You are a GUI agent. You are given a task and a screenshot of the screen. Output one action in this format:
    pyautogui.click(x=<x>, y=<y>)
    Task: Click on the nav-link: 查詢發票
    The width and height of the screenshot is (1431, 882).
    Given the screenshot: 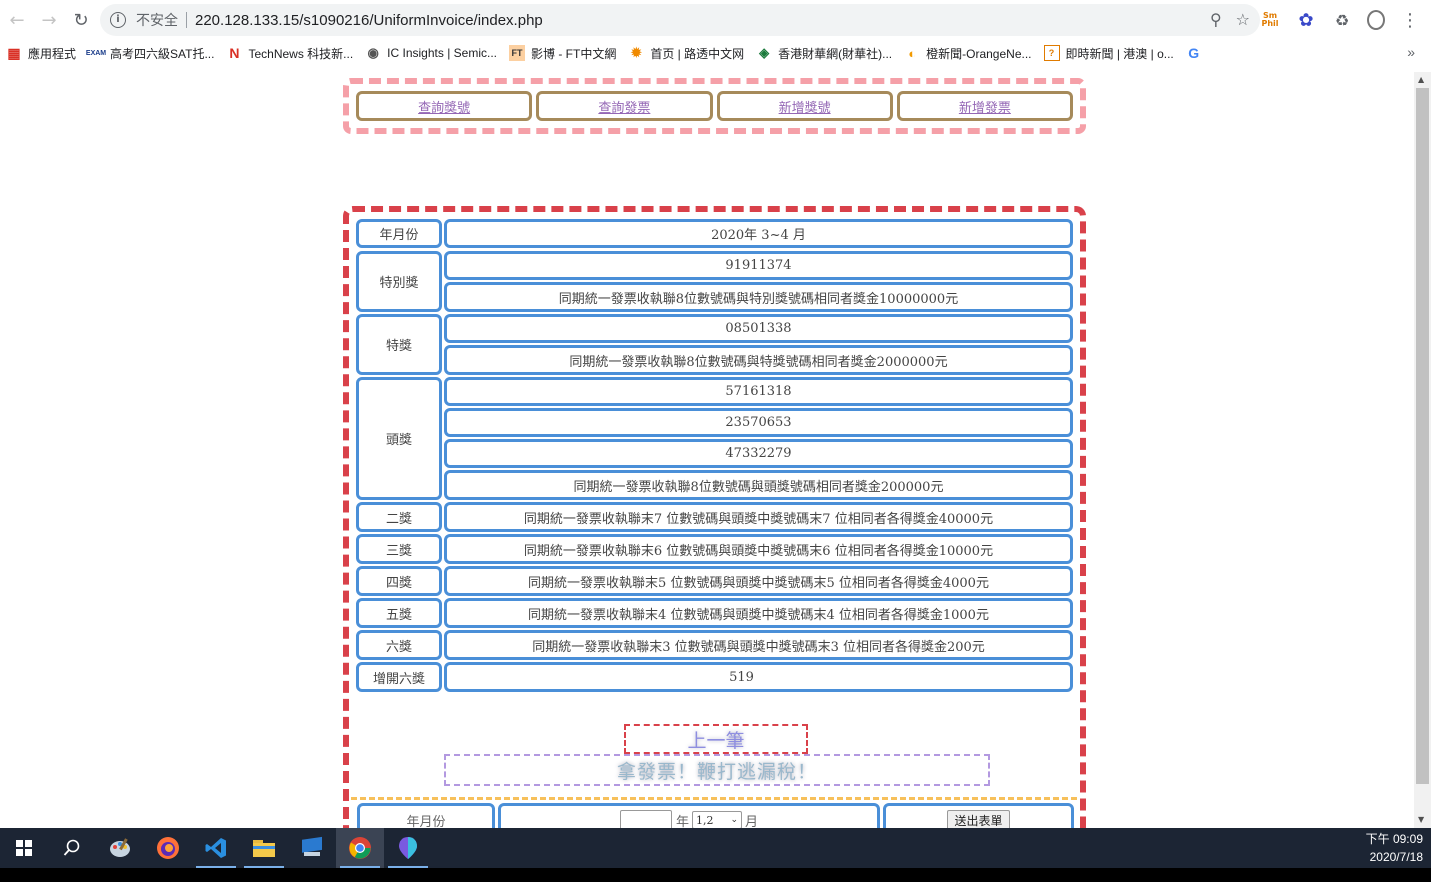 What is the action you would take?
    pyautogui.click(x=624, y=106)
    